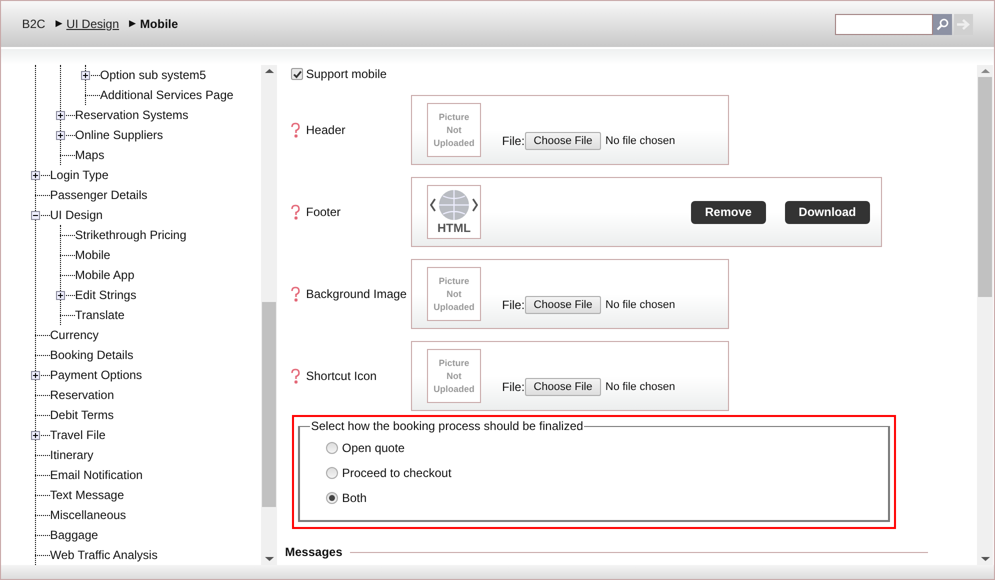 The image size is (995, 580). Describe the element at coordinates (607, 497) in the screenshot. I see `radio-option: Both` at that location.